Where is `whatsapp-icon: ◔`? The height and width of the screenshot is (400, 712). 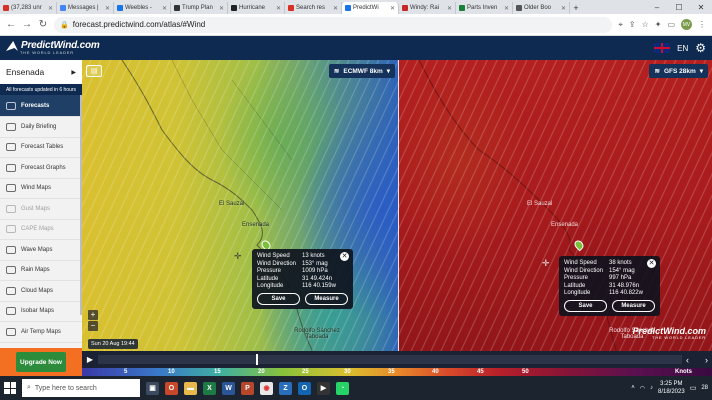 whatsapp-icon: ◔ is located at coordinates (342, 388).